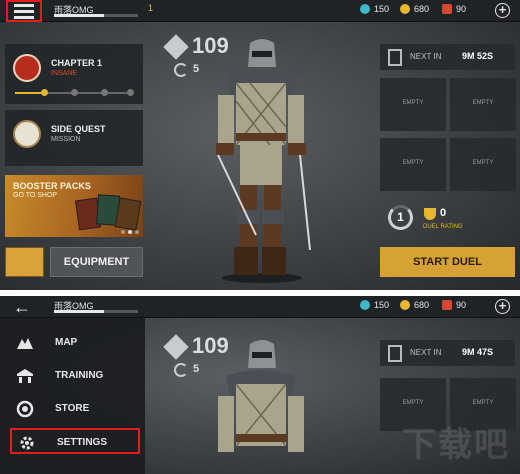 The width and height of the screenshot is (520, 474). Describe the element at coordinates (260, 307) in the screenshot. I see `top-bar: ← 雨落OMG 150 680 90 +` at that location.